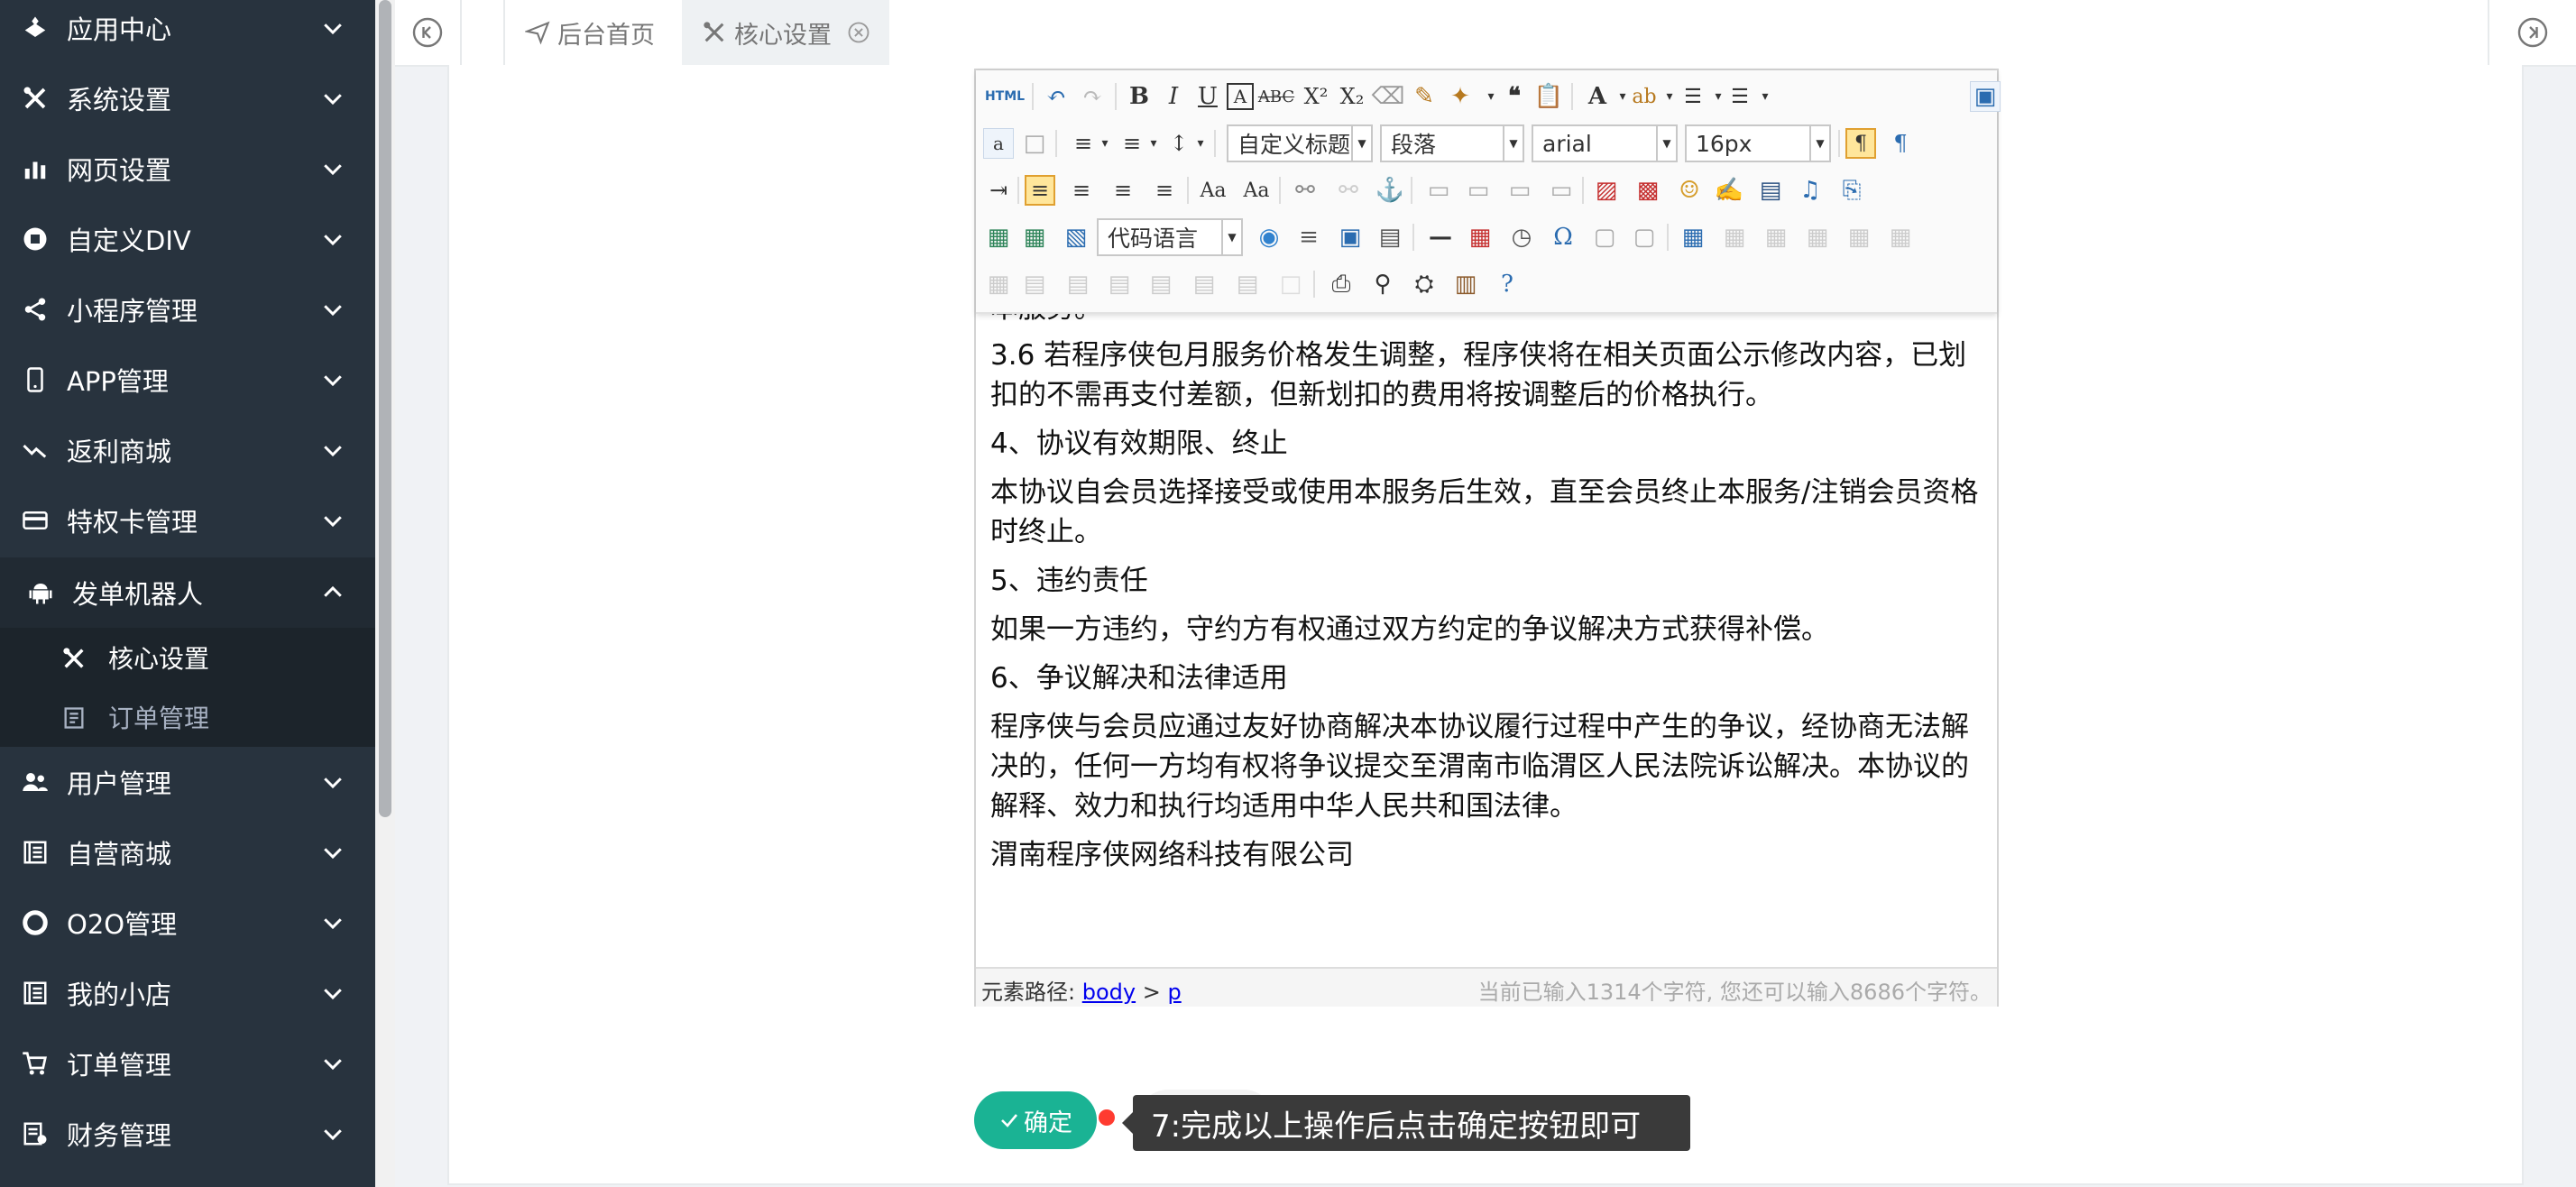 The image size is (2576, 1187). I want to click on delete-col-icon: ▦, so click(999, 284).